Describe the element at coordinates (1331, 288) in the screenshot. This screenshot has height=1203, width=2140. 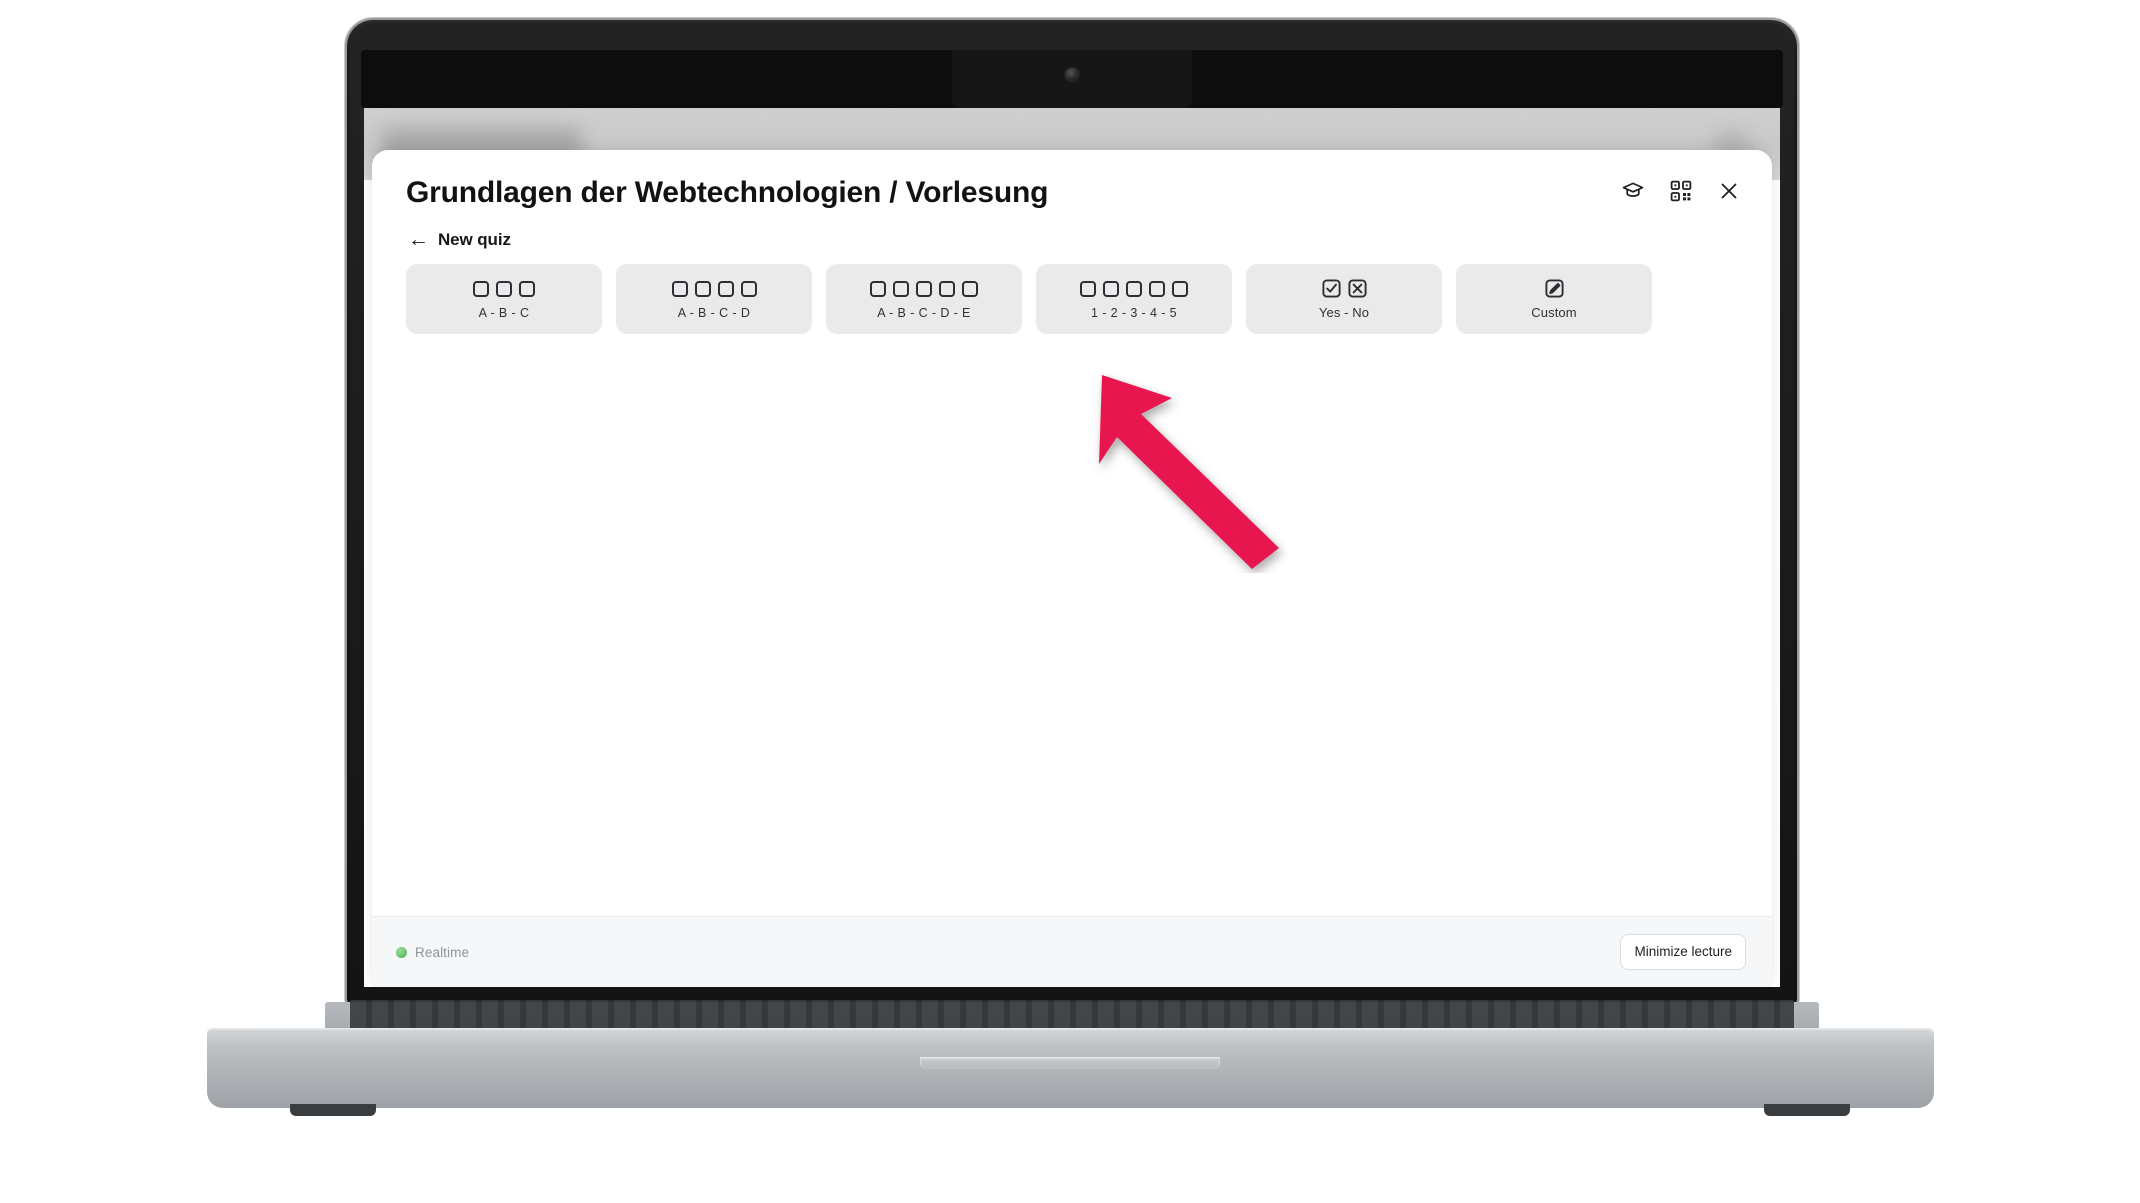
I see `checkbox-checked-icon` at that location.